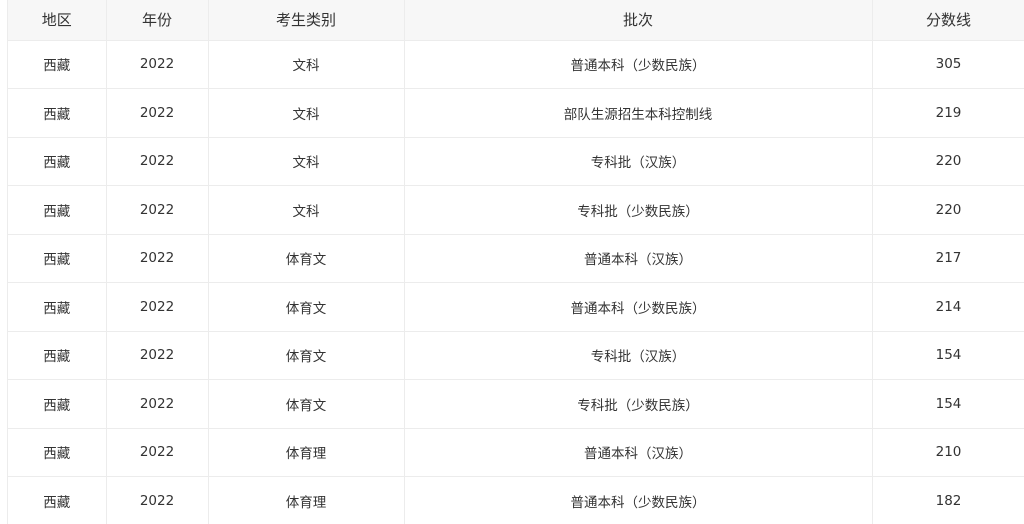 The height and width of the screenshot is (524, 1024). What do you see at coordinates (948, 307) in the screenshot?
I see `cell-score: 214` at bounding box center [948, 307].